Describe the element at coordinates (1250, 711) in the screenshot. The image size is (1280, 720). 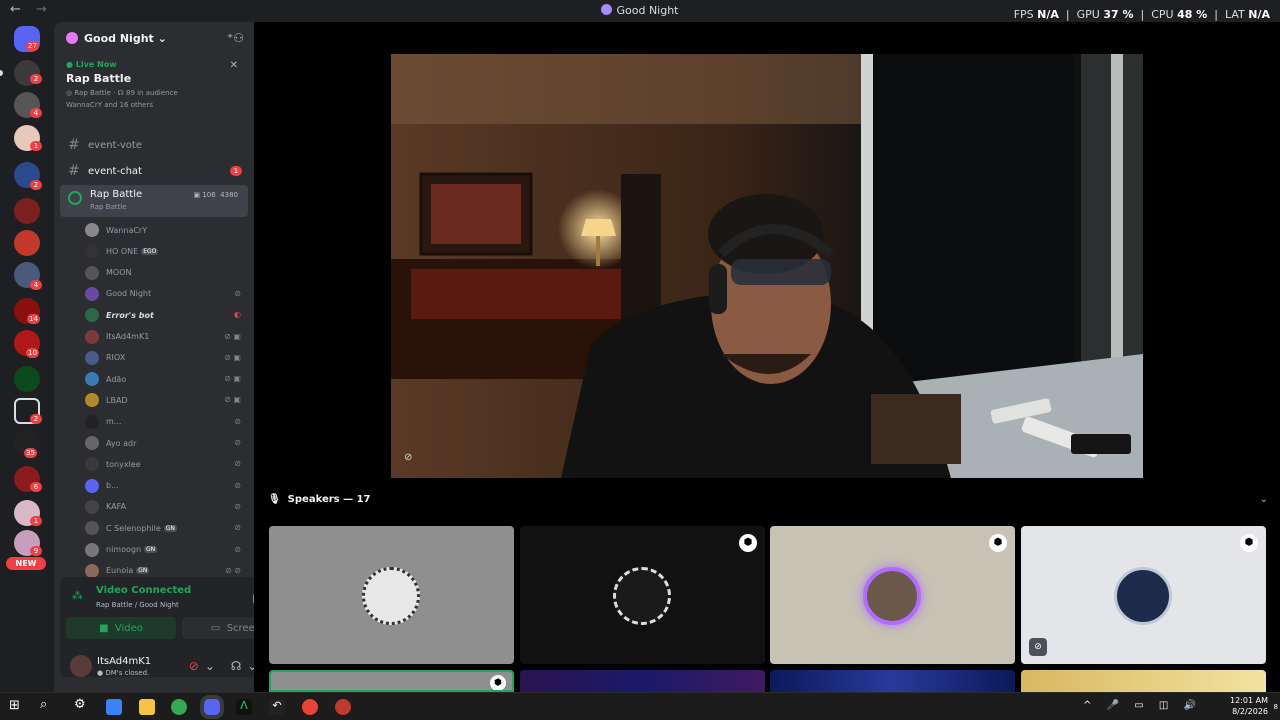
I see `clock-date: 8/2/2026` at that location.